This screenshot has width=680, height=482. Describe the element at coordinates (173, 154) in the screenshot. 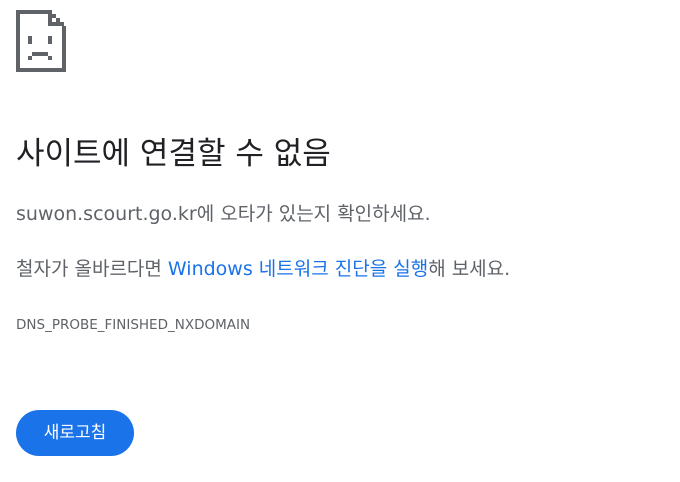

I see `page-title: 사이트에 연결할 수 없음` at that location.